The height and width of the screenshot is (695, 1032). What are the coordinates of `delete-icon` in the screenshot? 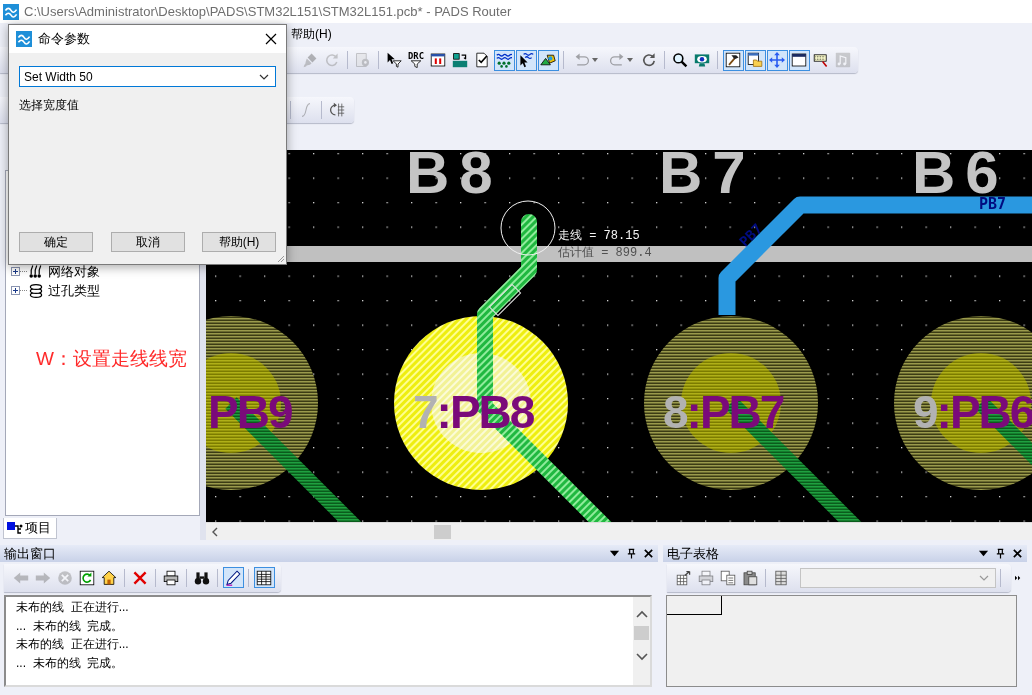 It's located at (140, 577).